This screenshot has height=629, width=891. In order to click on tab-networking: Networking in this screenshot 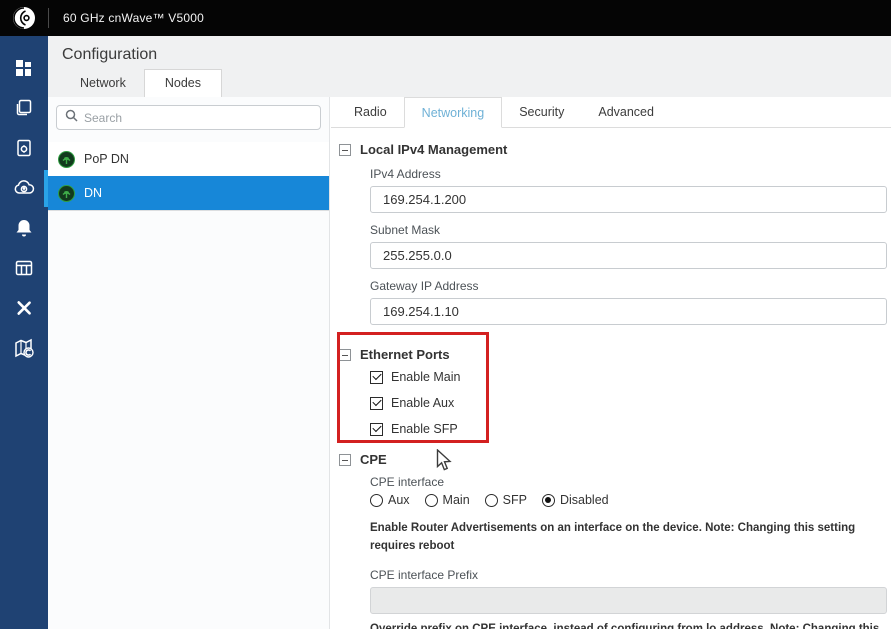, I will do `click(453, 112)`.